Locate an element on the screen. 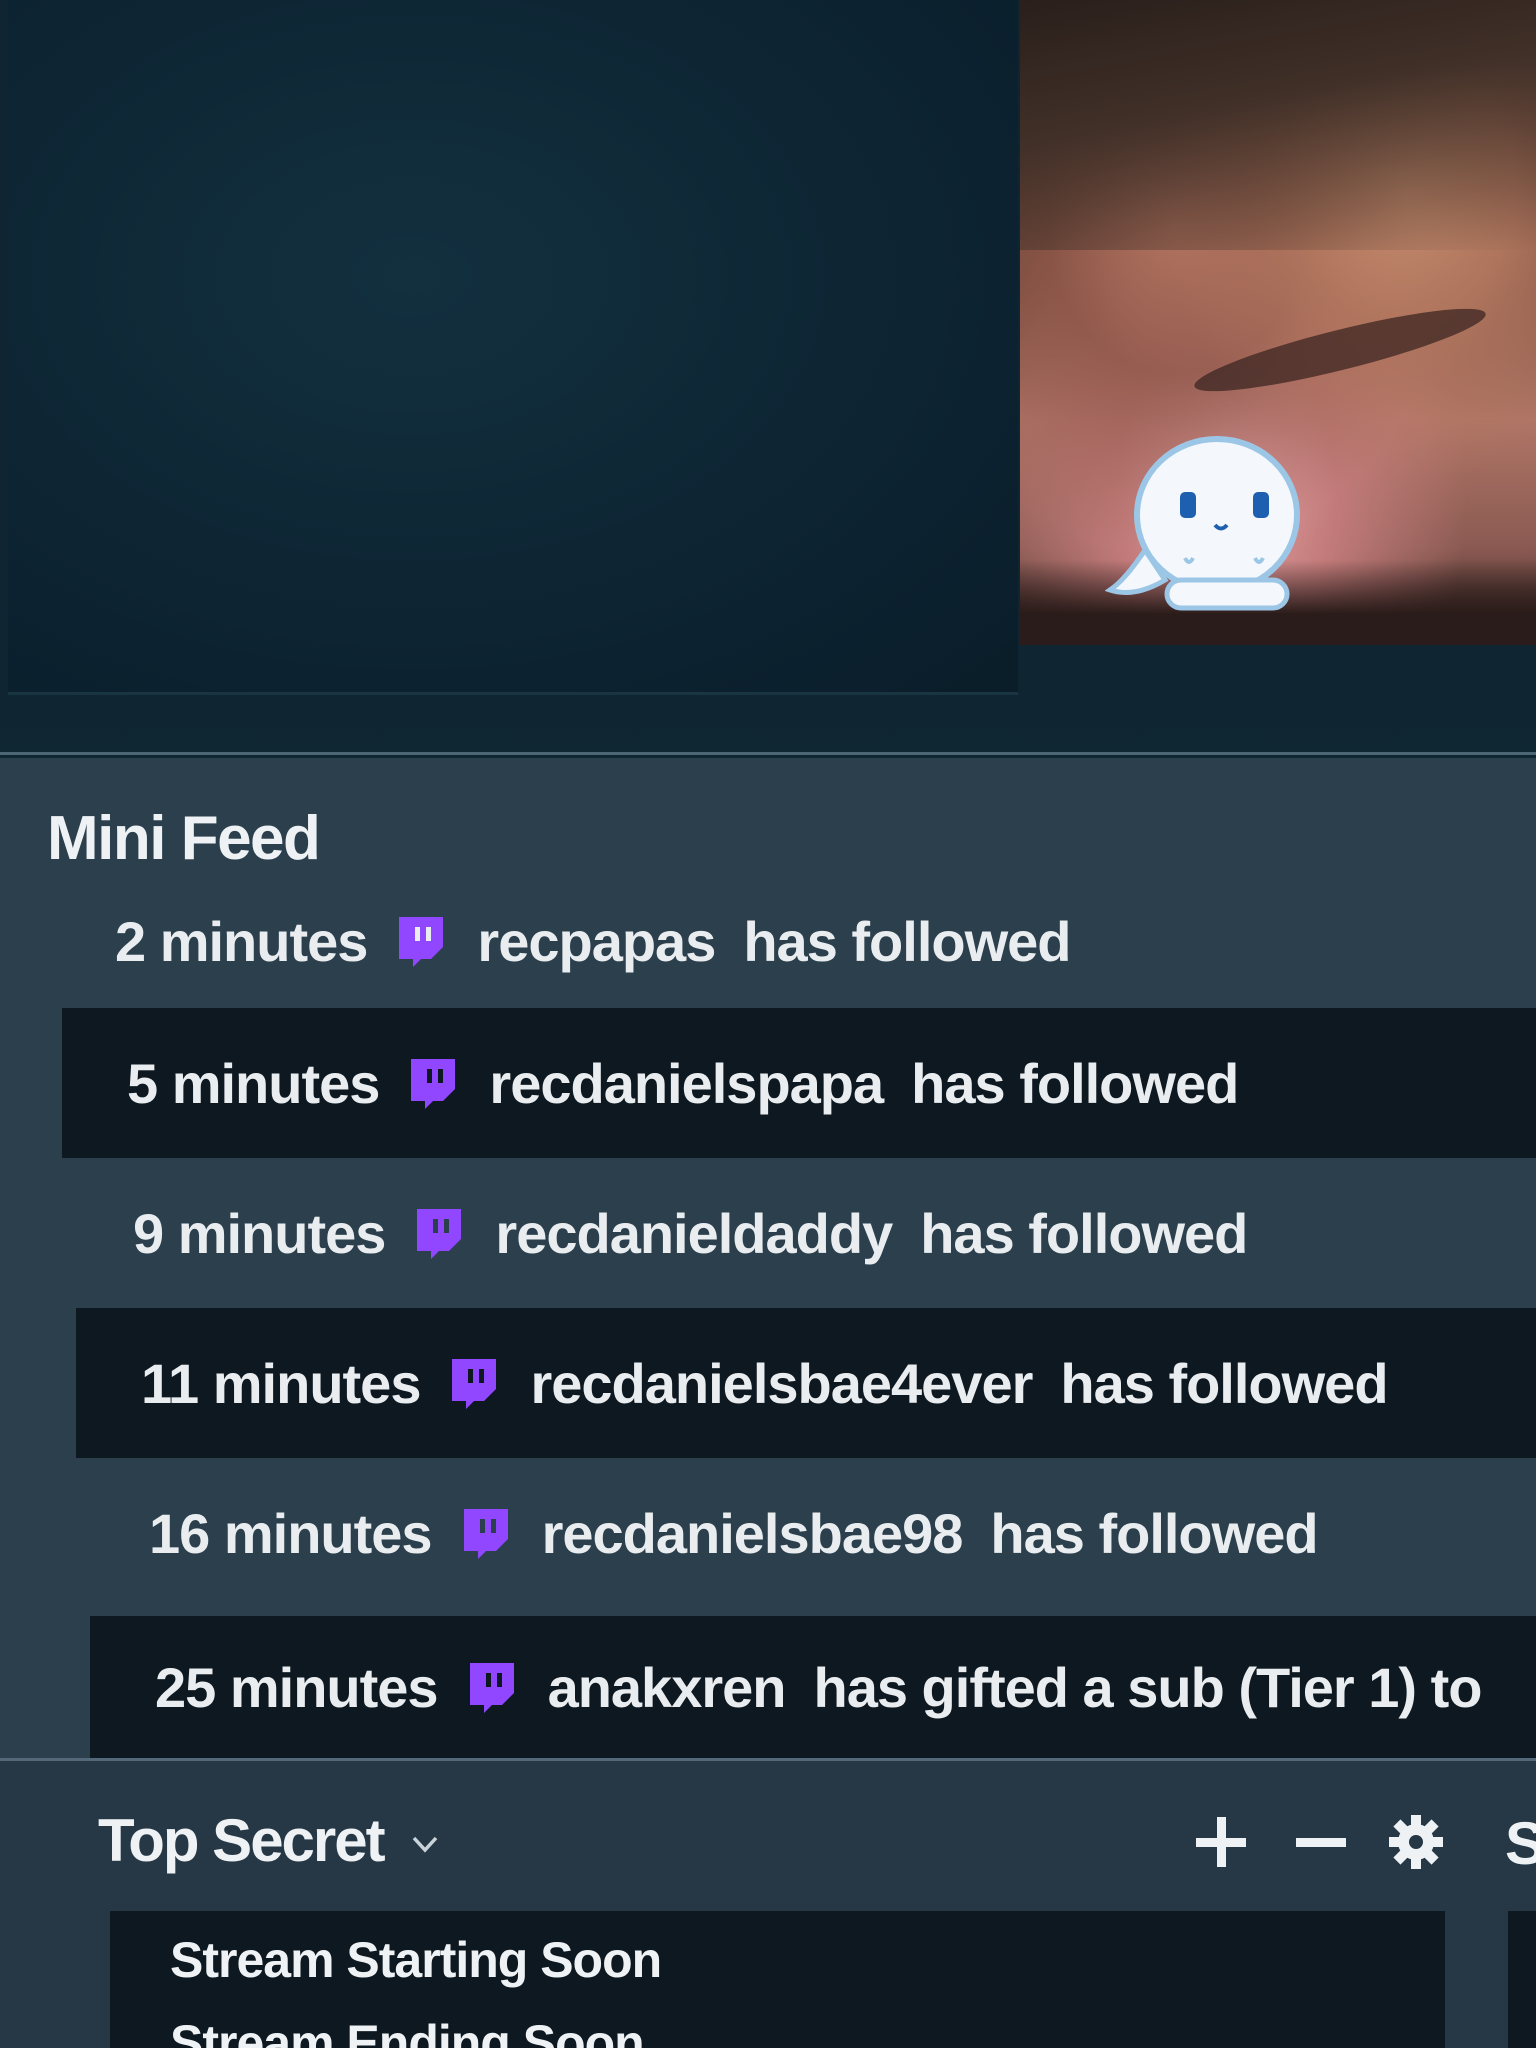 The height and width of the screenshot is (2048, 1536). scene-collection-title: Top Secret is located at coordinates (242, 1840).